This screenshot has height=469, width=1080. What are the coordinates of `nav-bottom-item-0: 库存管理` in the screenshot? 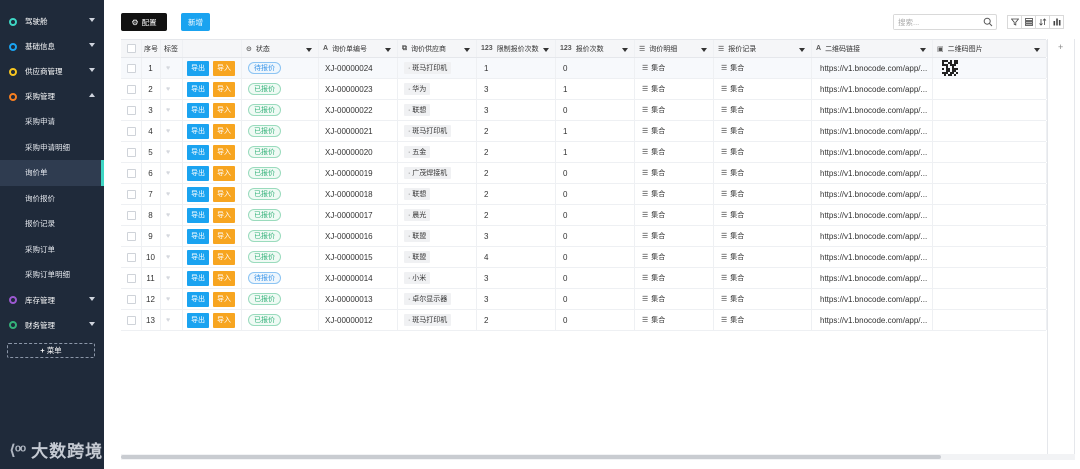 It's located at (52, 300).